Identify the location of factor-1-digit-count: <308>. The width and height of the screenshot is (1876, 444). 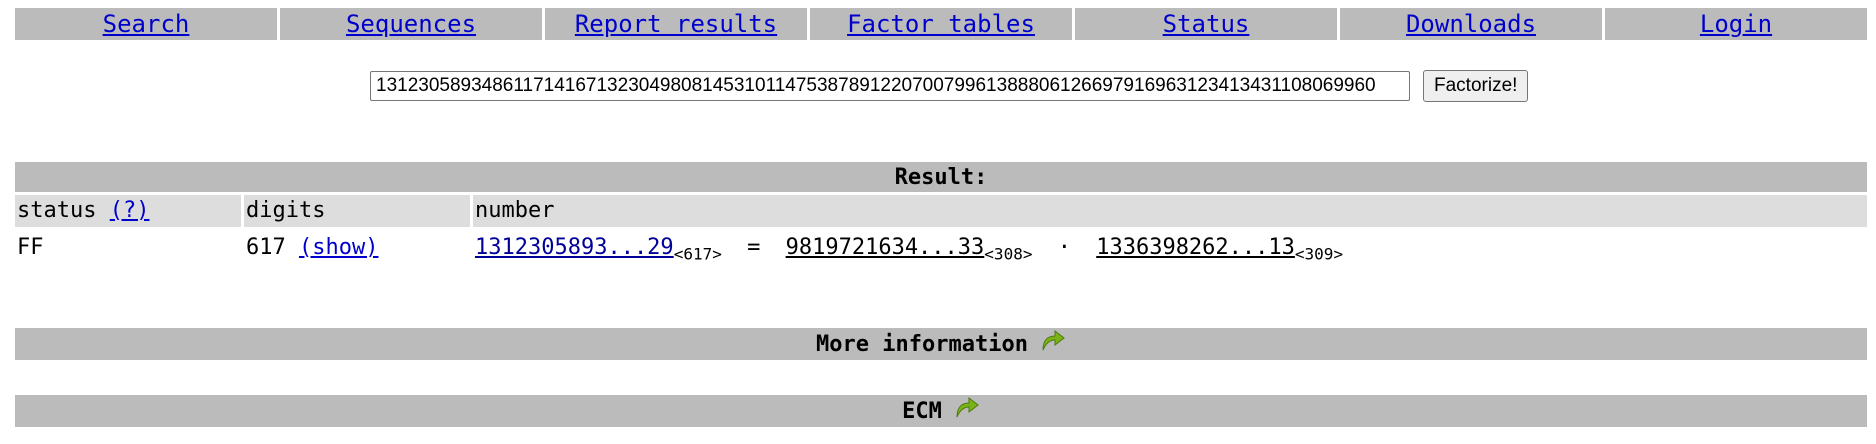
(1008, 254).